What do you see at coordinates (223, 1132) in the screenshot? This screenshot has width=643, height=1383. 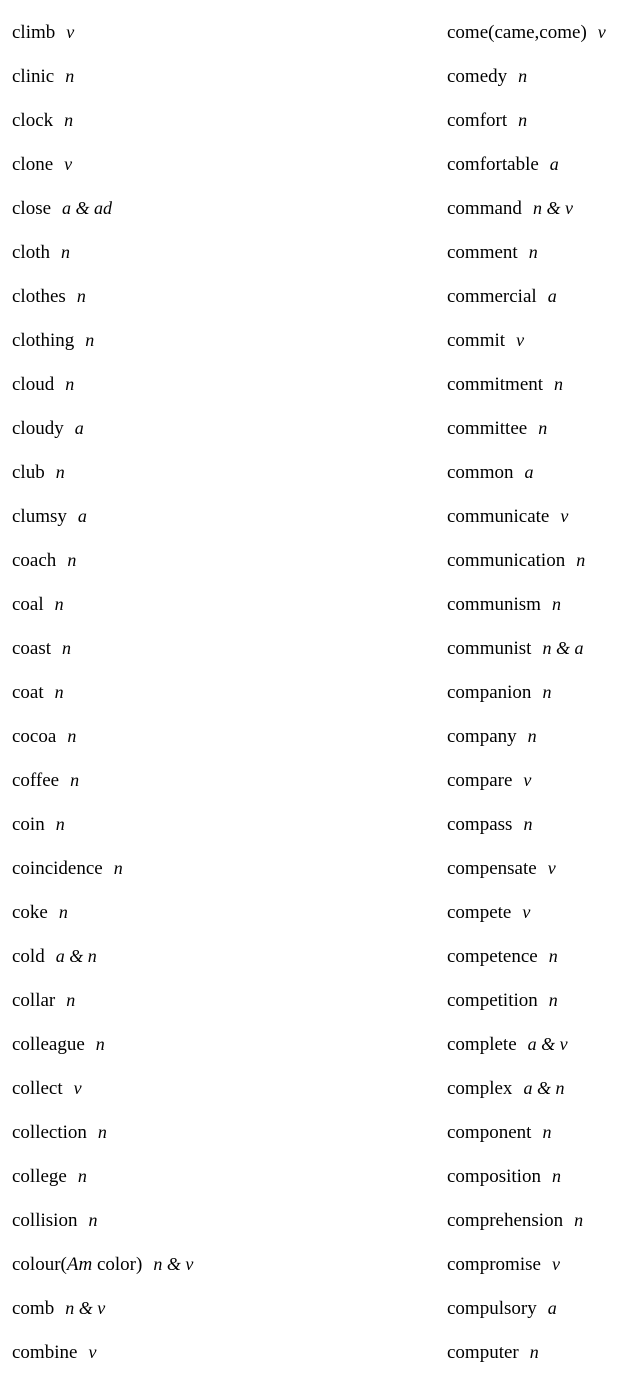 I see `word-entry: collection n` at bounding box center [223, 1132].